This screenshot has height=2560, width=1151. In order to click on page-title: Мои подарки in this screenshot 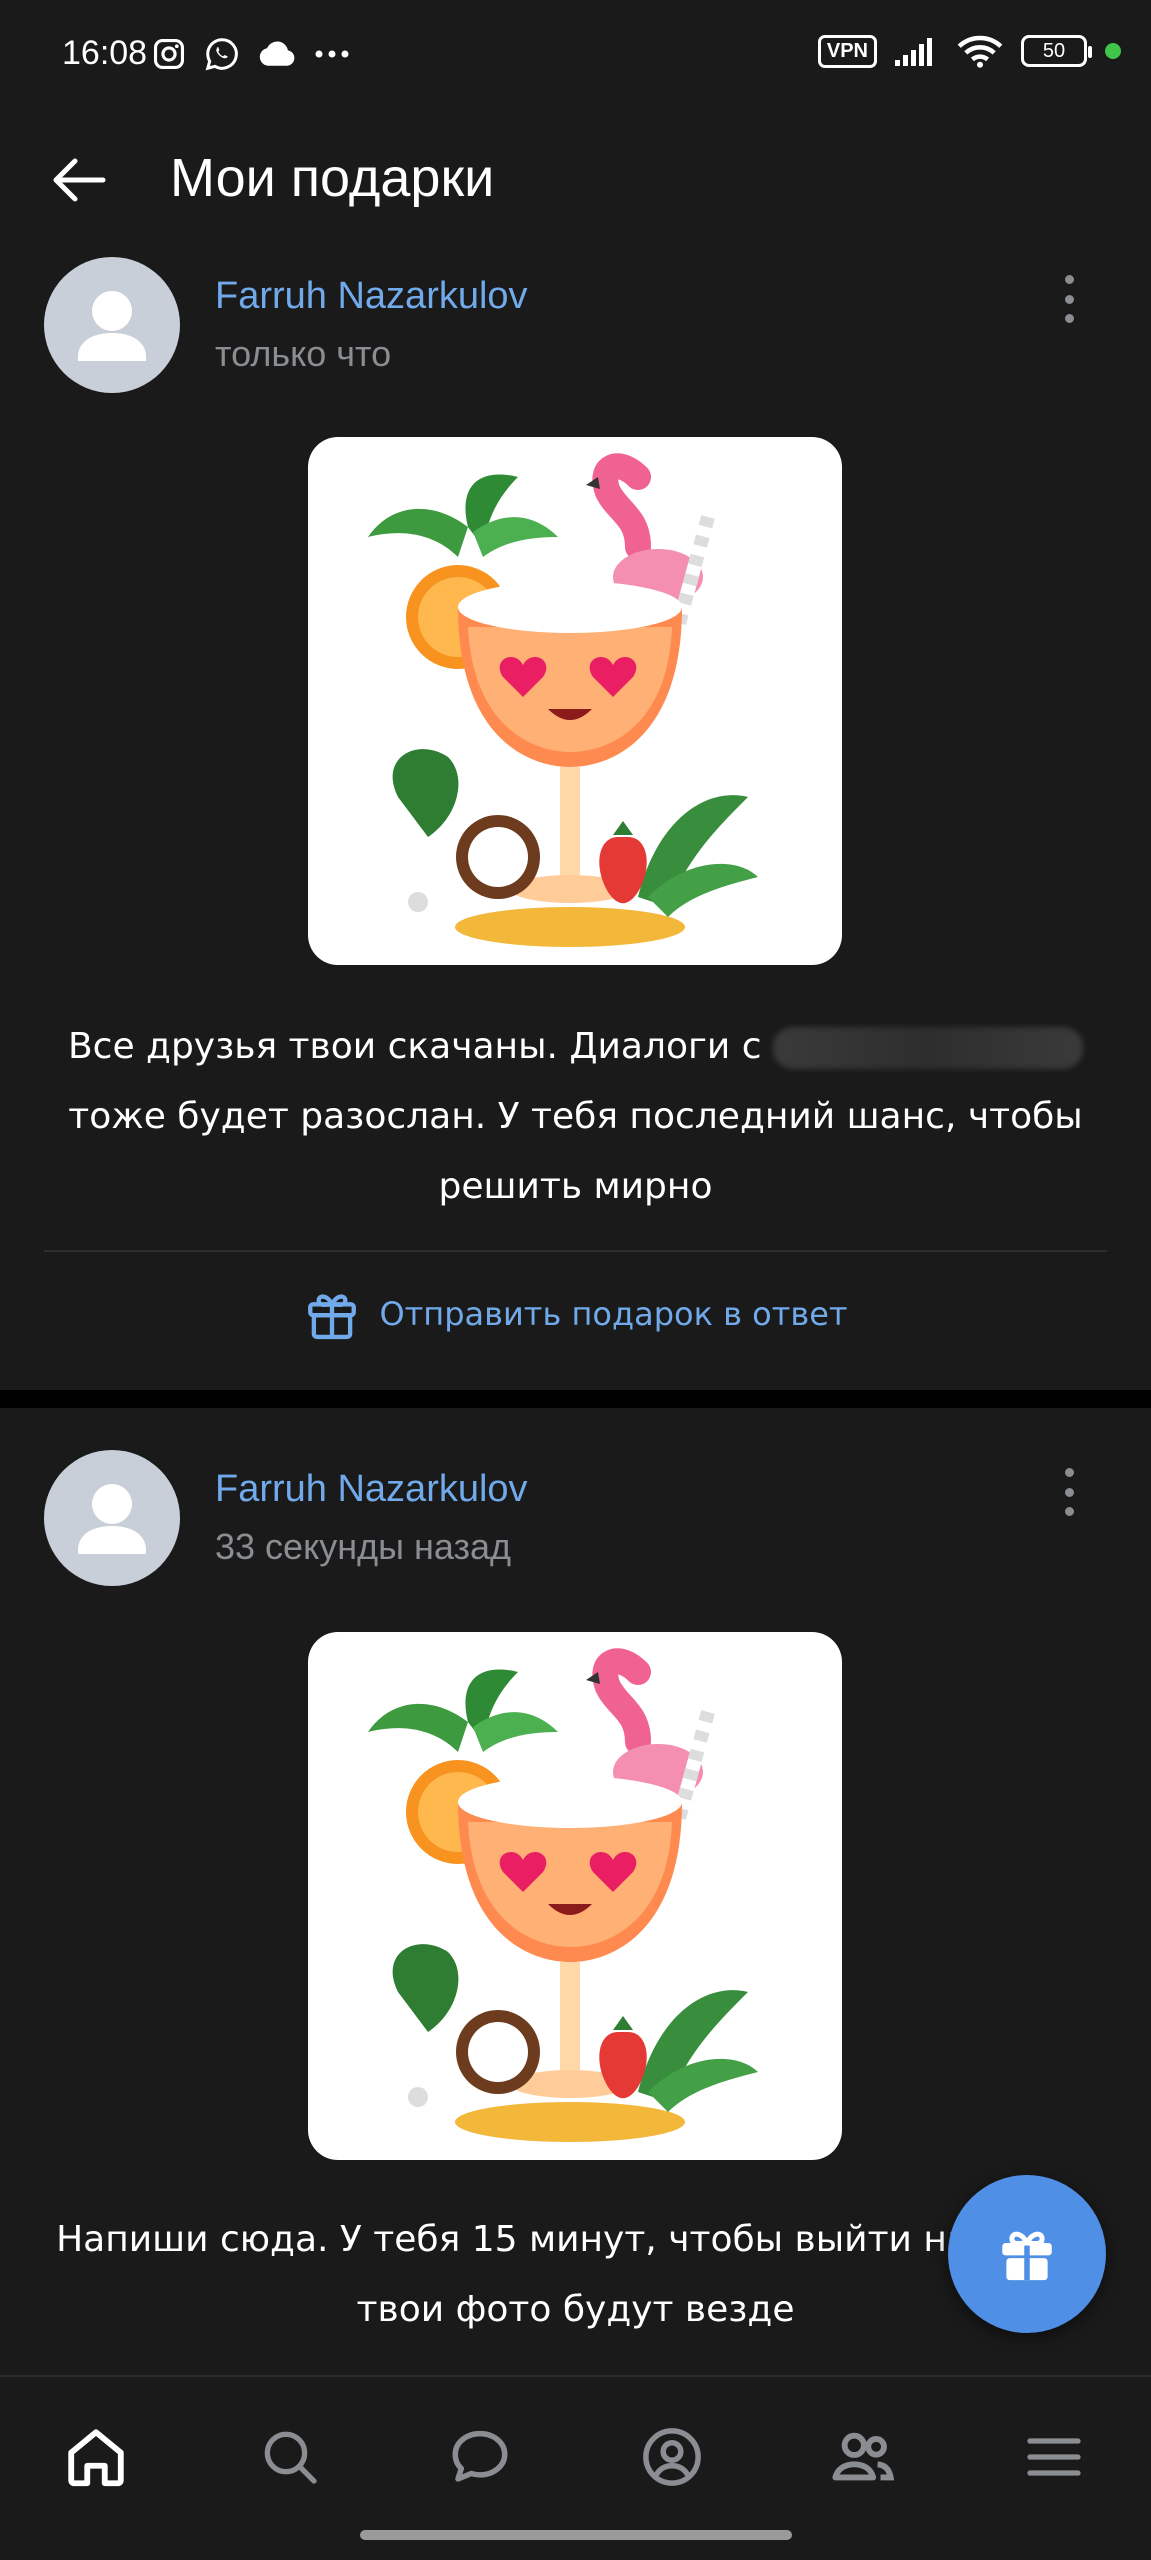, I will do `click(332, 178)`.